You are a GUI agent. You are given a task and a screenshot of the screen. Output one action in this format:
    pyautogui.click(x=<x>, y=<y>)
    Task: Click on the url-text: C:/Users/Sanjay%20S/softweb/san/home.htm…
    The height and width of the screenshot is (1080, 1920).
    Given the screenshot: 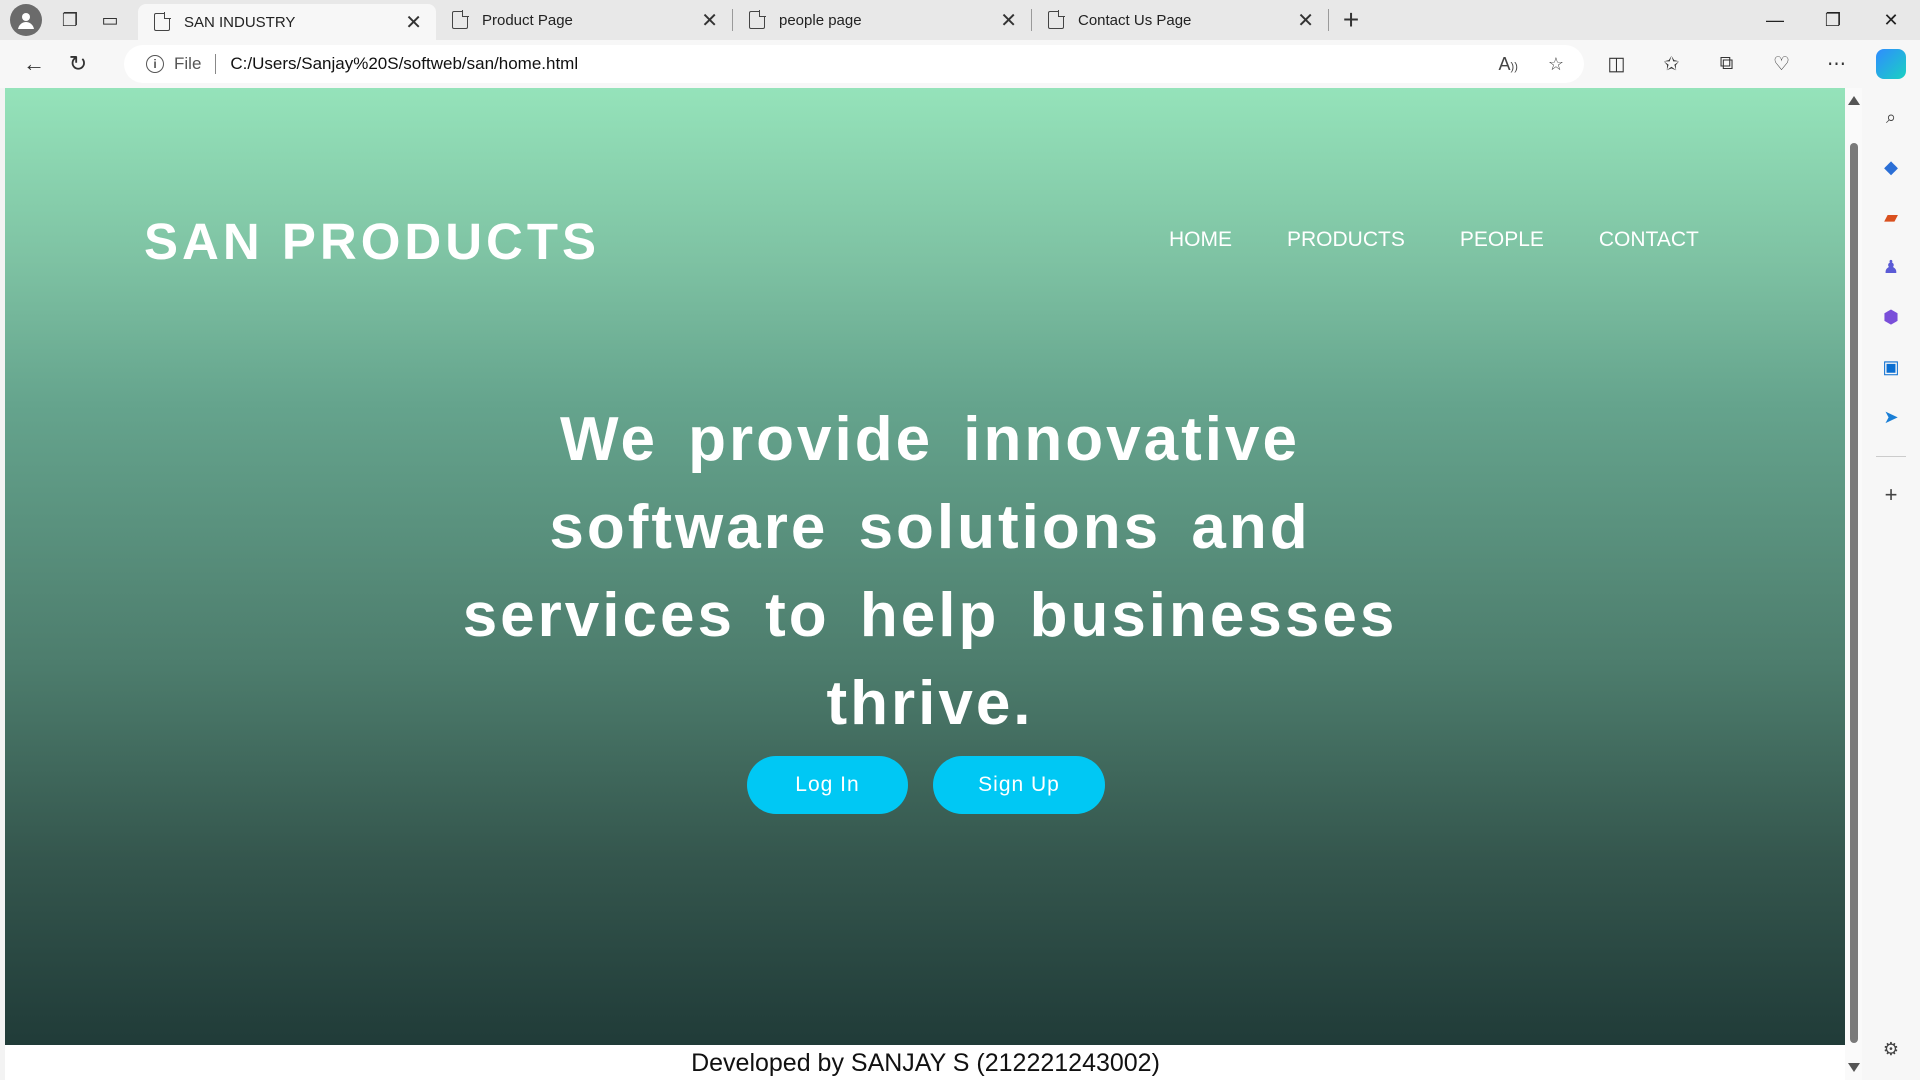 What is the action you would take?
    pyautogui.click(x=404, y=64)
    